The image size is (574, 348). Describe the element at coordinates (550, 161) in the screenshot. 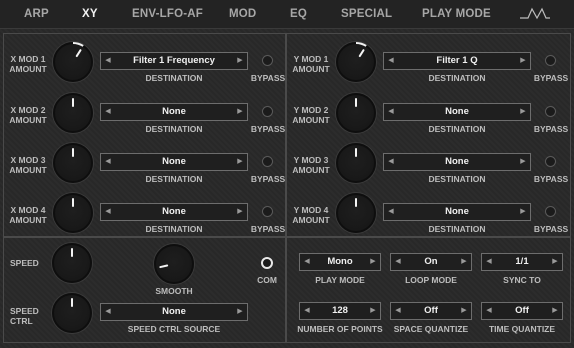

I see `y-mod-3-bypass-toggle` at that location.